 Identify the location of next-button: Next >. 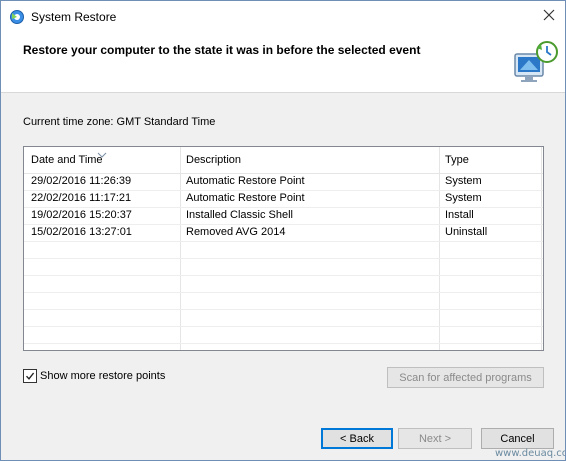
(435, 438).